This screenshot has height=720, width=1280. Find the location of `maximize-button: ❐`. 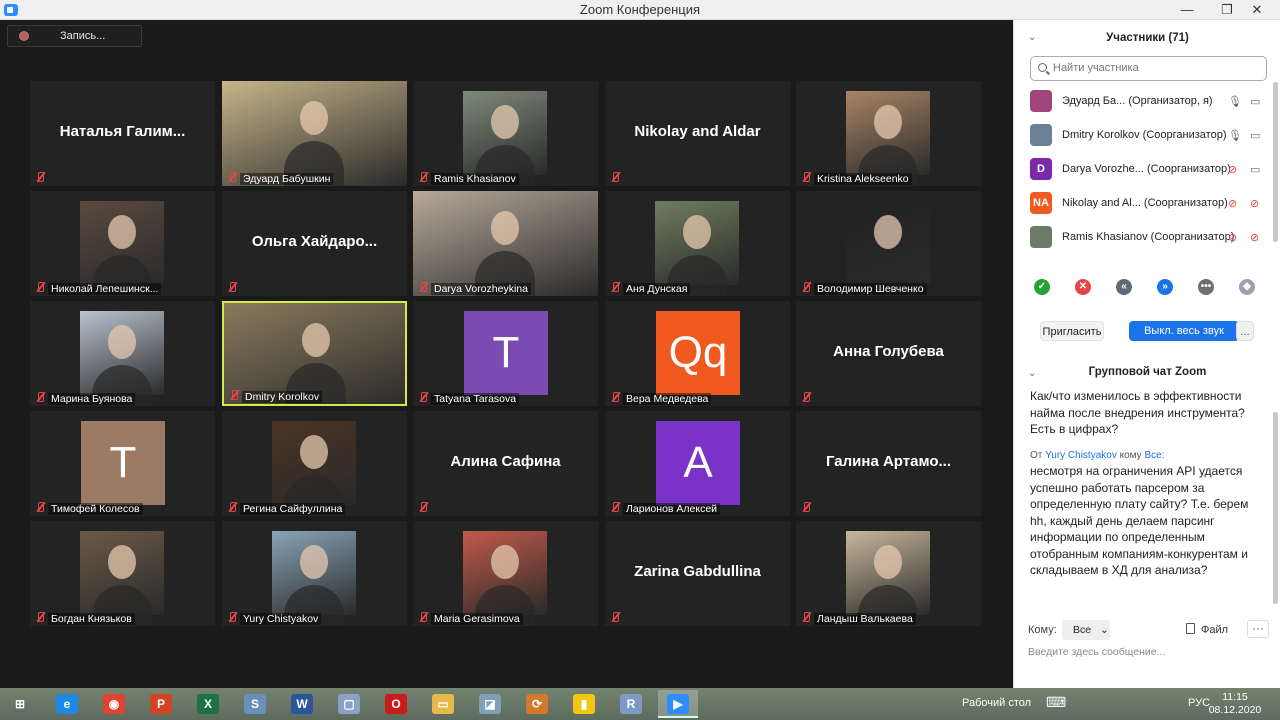

maximize-button: ❐ is located at coordinates (1227, 10).